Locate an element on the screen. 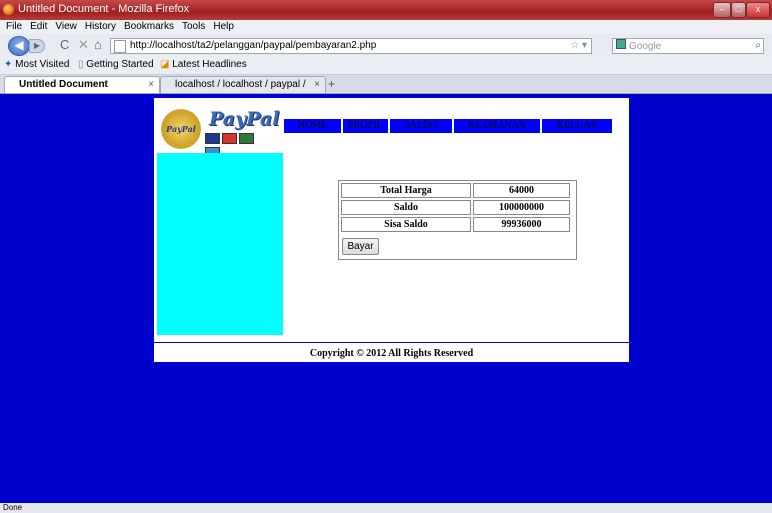  menu-view: View is located at coordinates (66, 26).